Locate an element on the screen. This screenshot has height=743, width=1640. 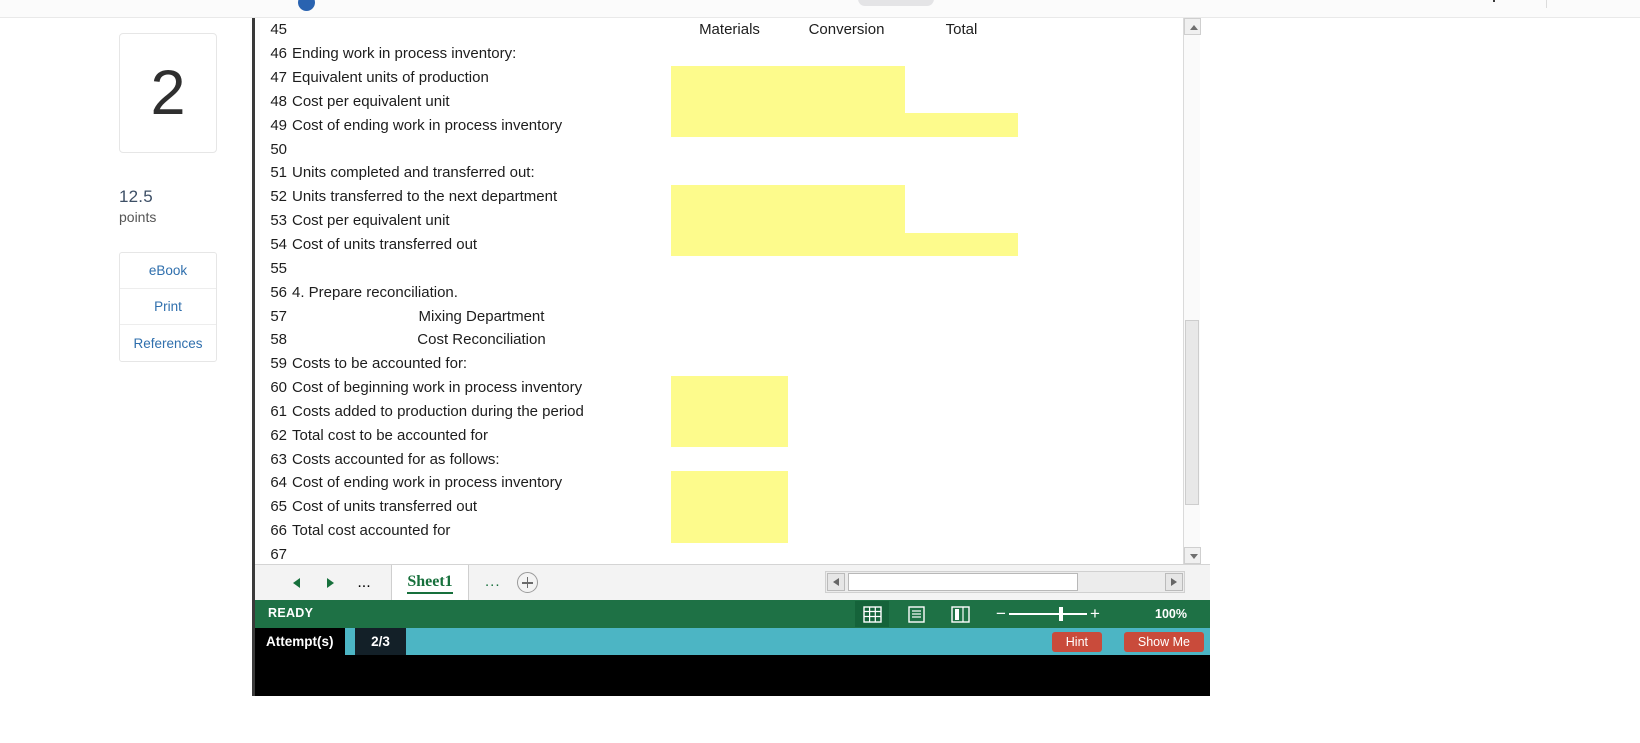
zoom-out-icon: − is located at coordinates (1001, 614).